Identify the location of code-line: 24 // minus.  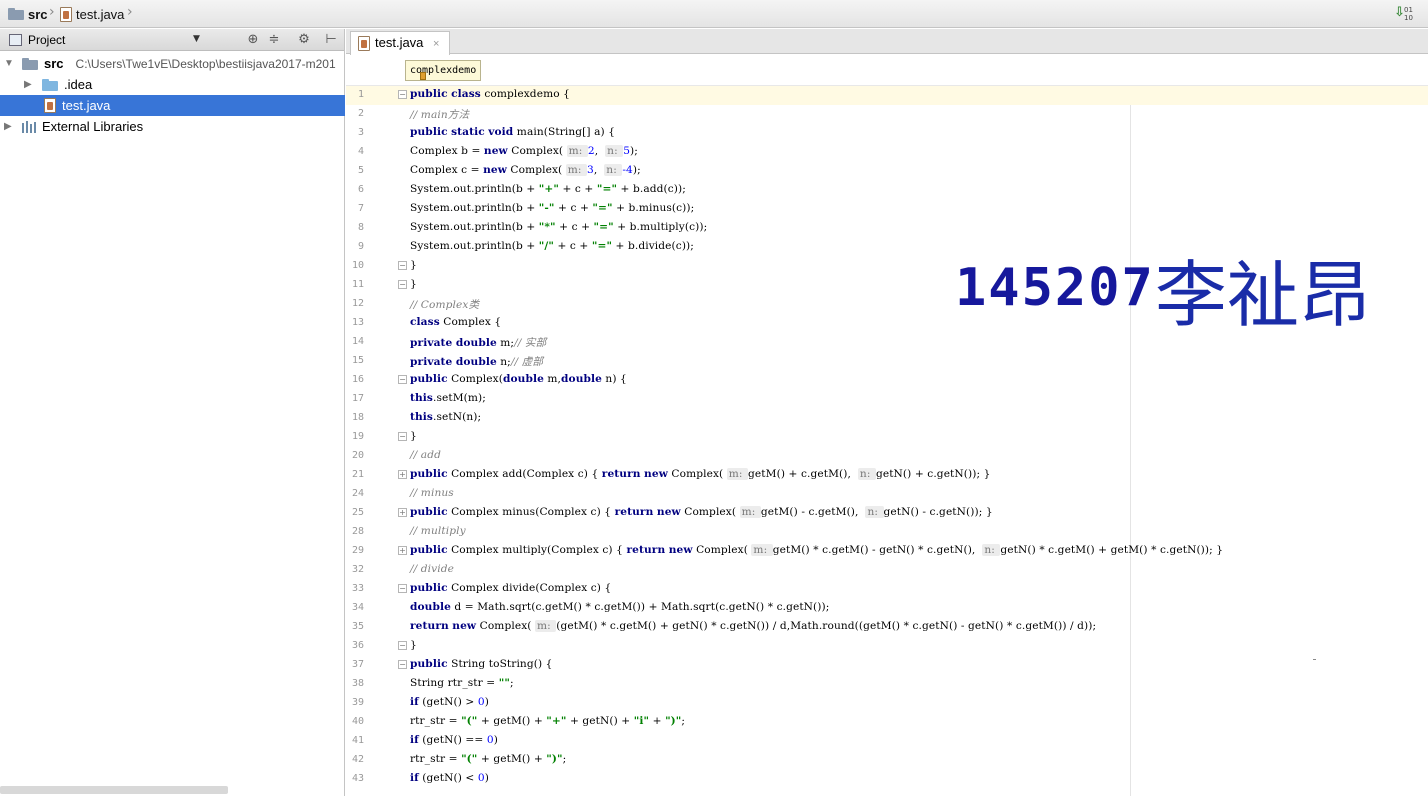
(887, 494).